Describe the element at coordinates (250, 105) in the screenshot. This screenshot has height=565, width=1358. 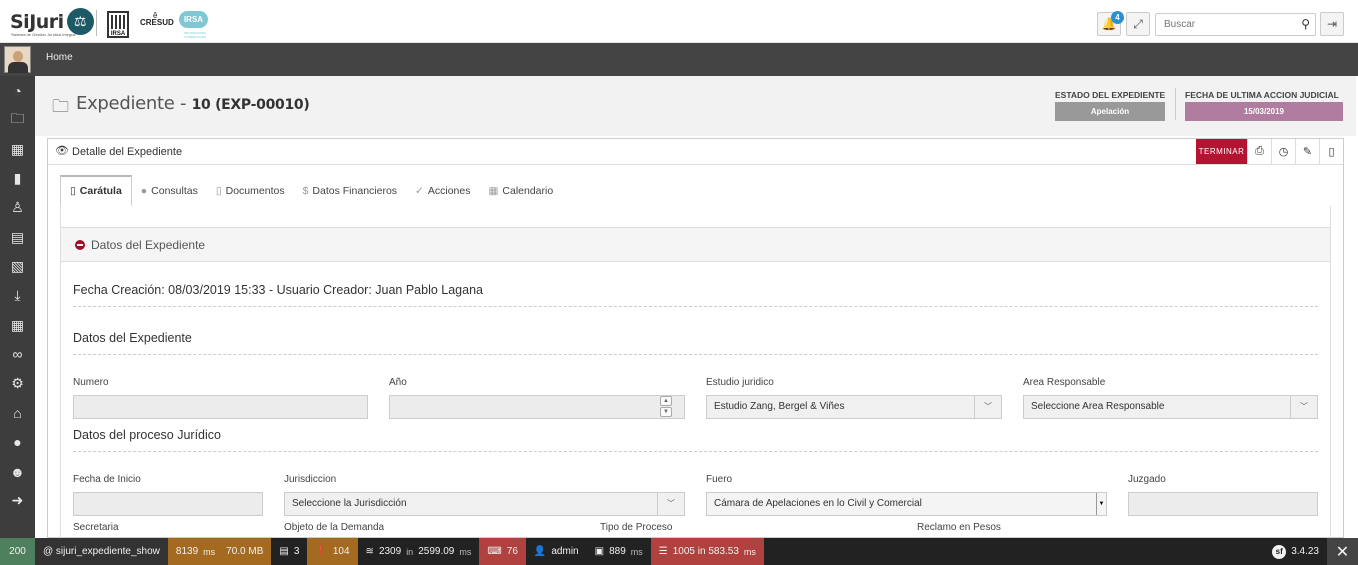
I see `expediente-id: 10 (EXP-00010)` at that location.